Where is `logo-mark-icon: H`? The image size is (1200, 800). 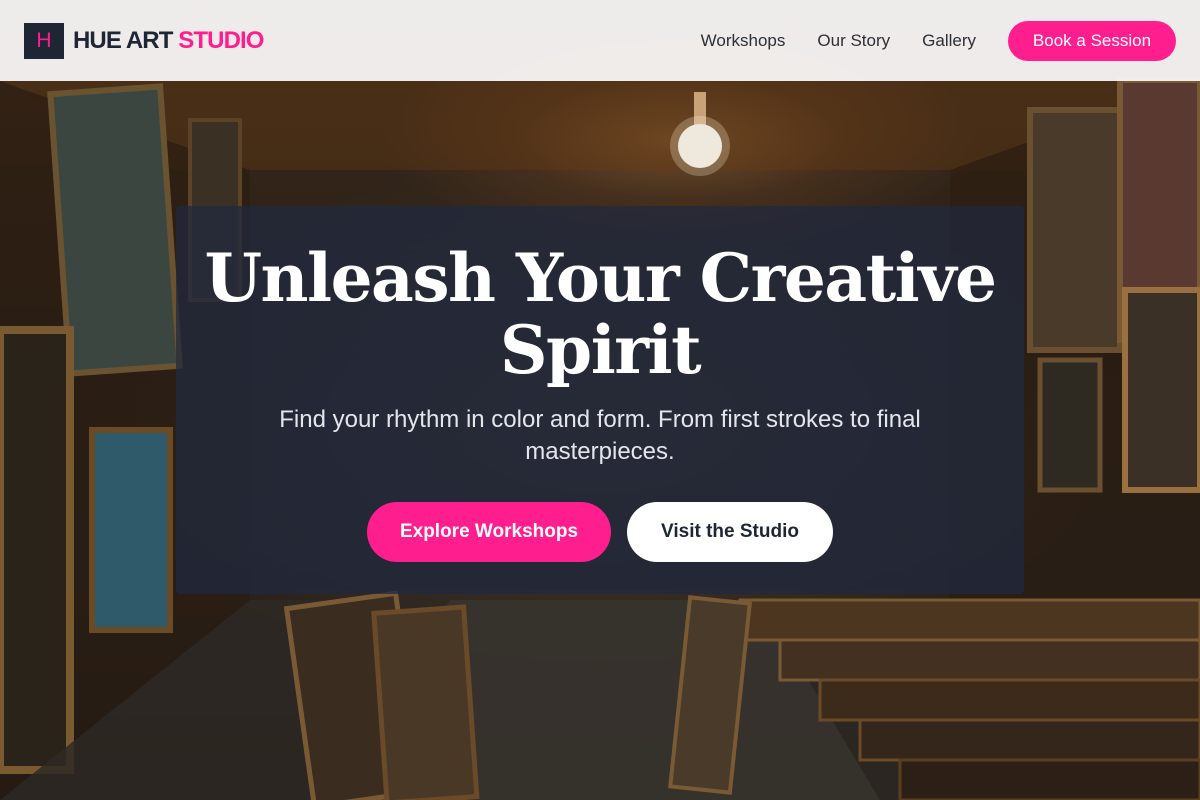
logo-mark-icon: H is located at coordinates (44, 40).